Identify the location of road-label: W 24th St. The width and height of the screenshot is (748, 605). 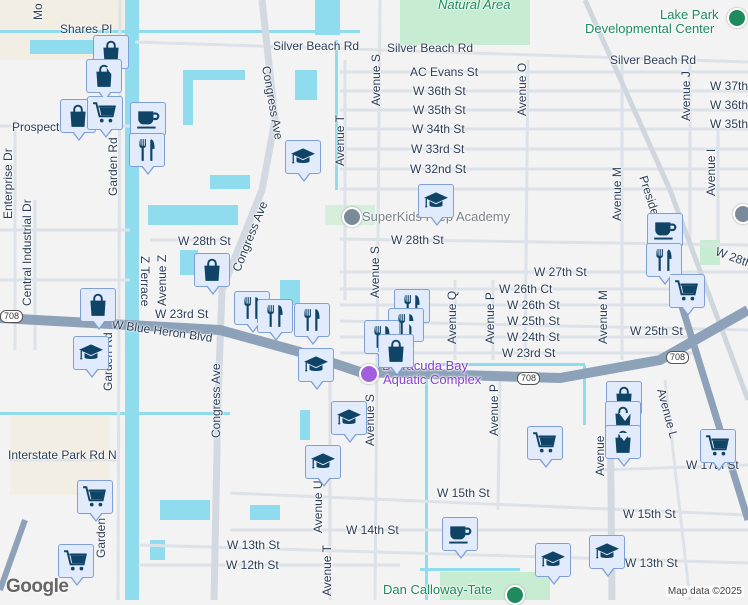
(533, 337).